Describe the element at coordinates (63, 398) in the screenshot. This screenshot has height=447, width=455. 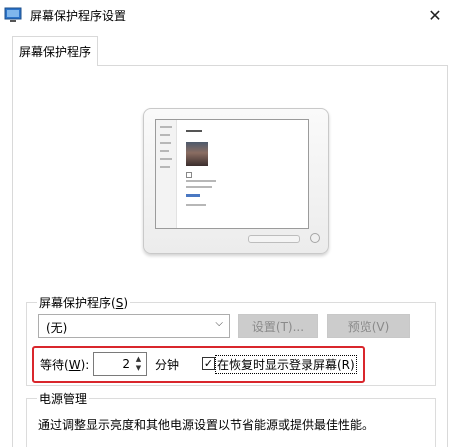
I see `power-group-label: 电源管理` at that location.